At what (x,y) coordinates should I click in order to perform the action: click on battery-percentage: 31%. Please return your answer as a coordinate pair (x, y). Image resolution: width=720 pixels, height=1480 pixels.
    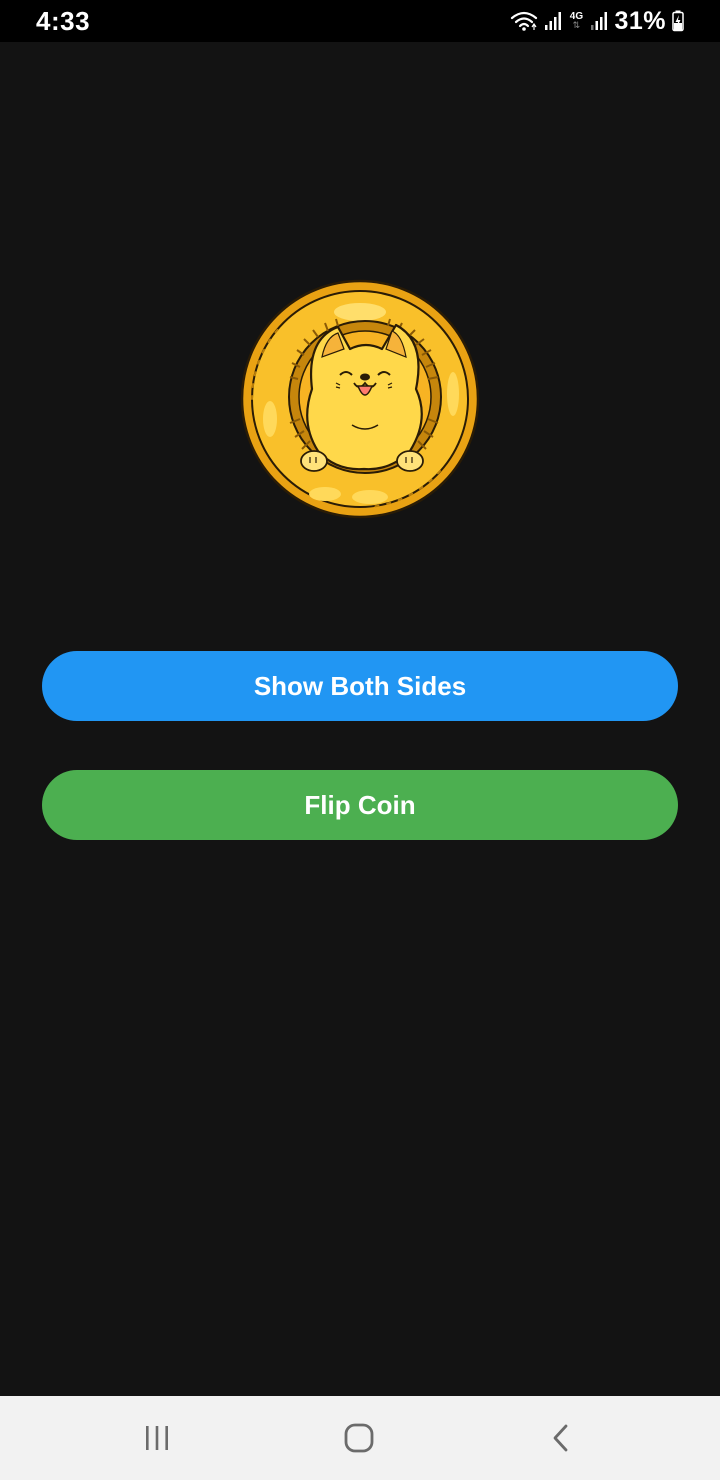
    Looking at the image, I should click on (640, 20).